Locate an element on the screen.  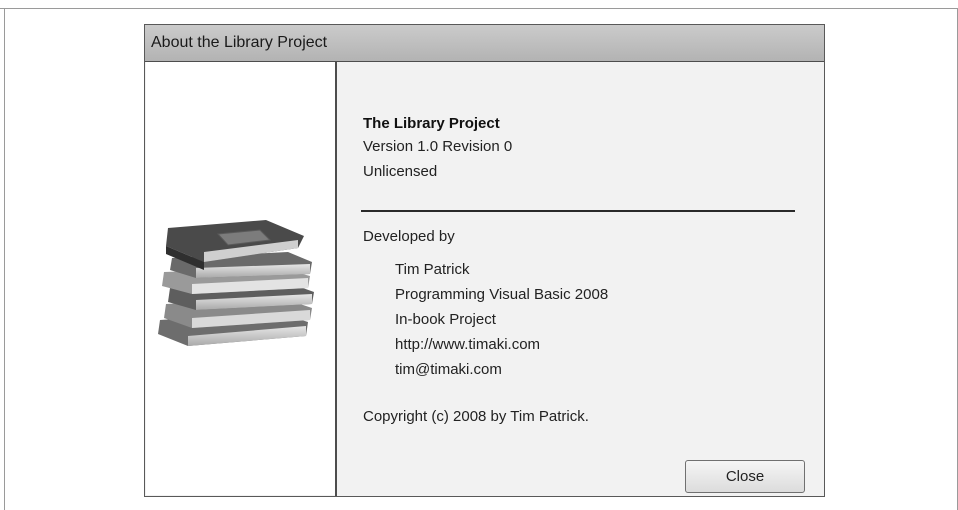
stack-of-books-icon is located at coordinates (236, 283).